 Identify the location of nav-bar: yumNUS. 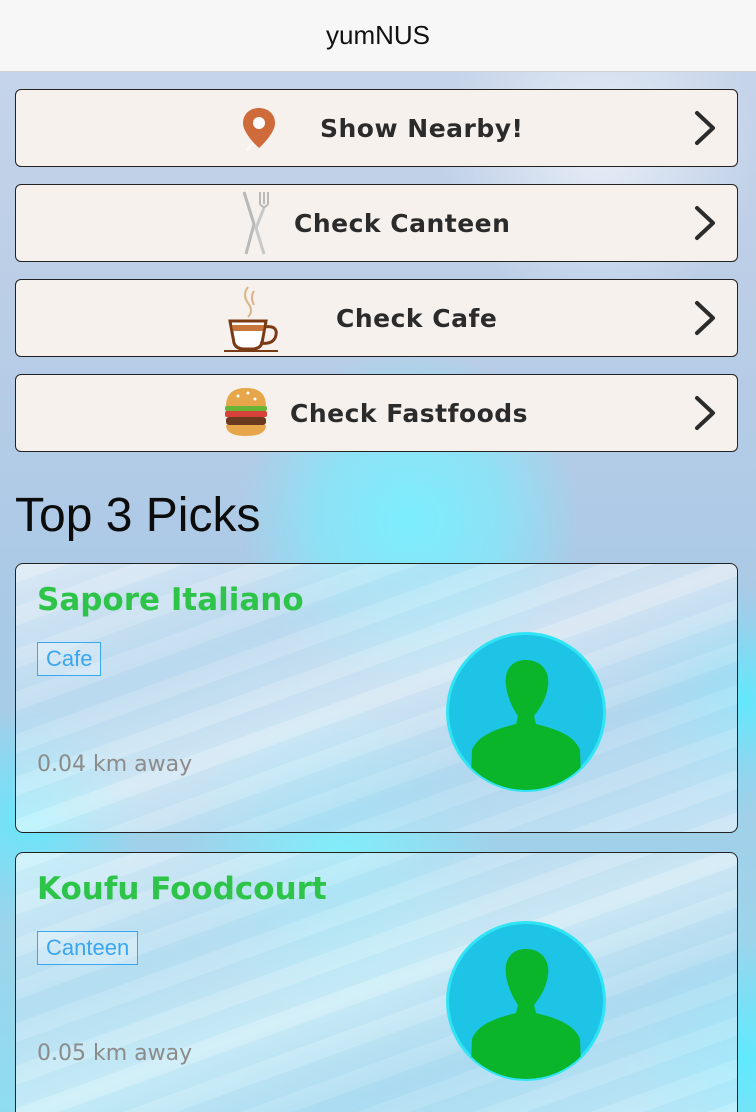
(378, 36).